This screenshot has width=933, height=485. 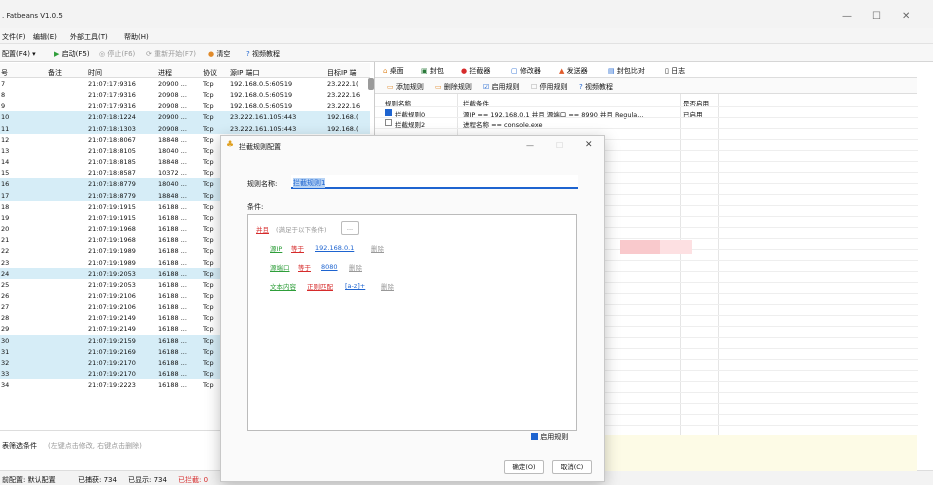 I want to click on video-tutorial-button: ? 视频教程, so click(x=596, y=87).